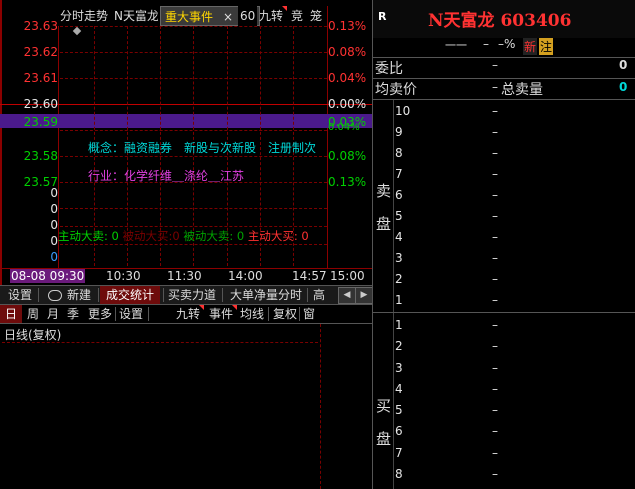 Image resolution: width=635 pixels, height=489 pixels. Describe the element at coordinates (123, 276) in the screenshot. I see `time-label: 10:30` at that location.